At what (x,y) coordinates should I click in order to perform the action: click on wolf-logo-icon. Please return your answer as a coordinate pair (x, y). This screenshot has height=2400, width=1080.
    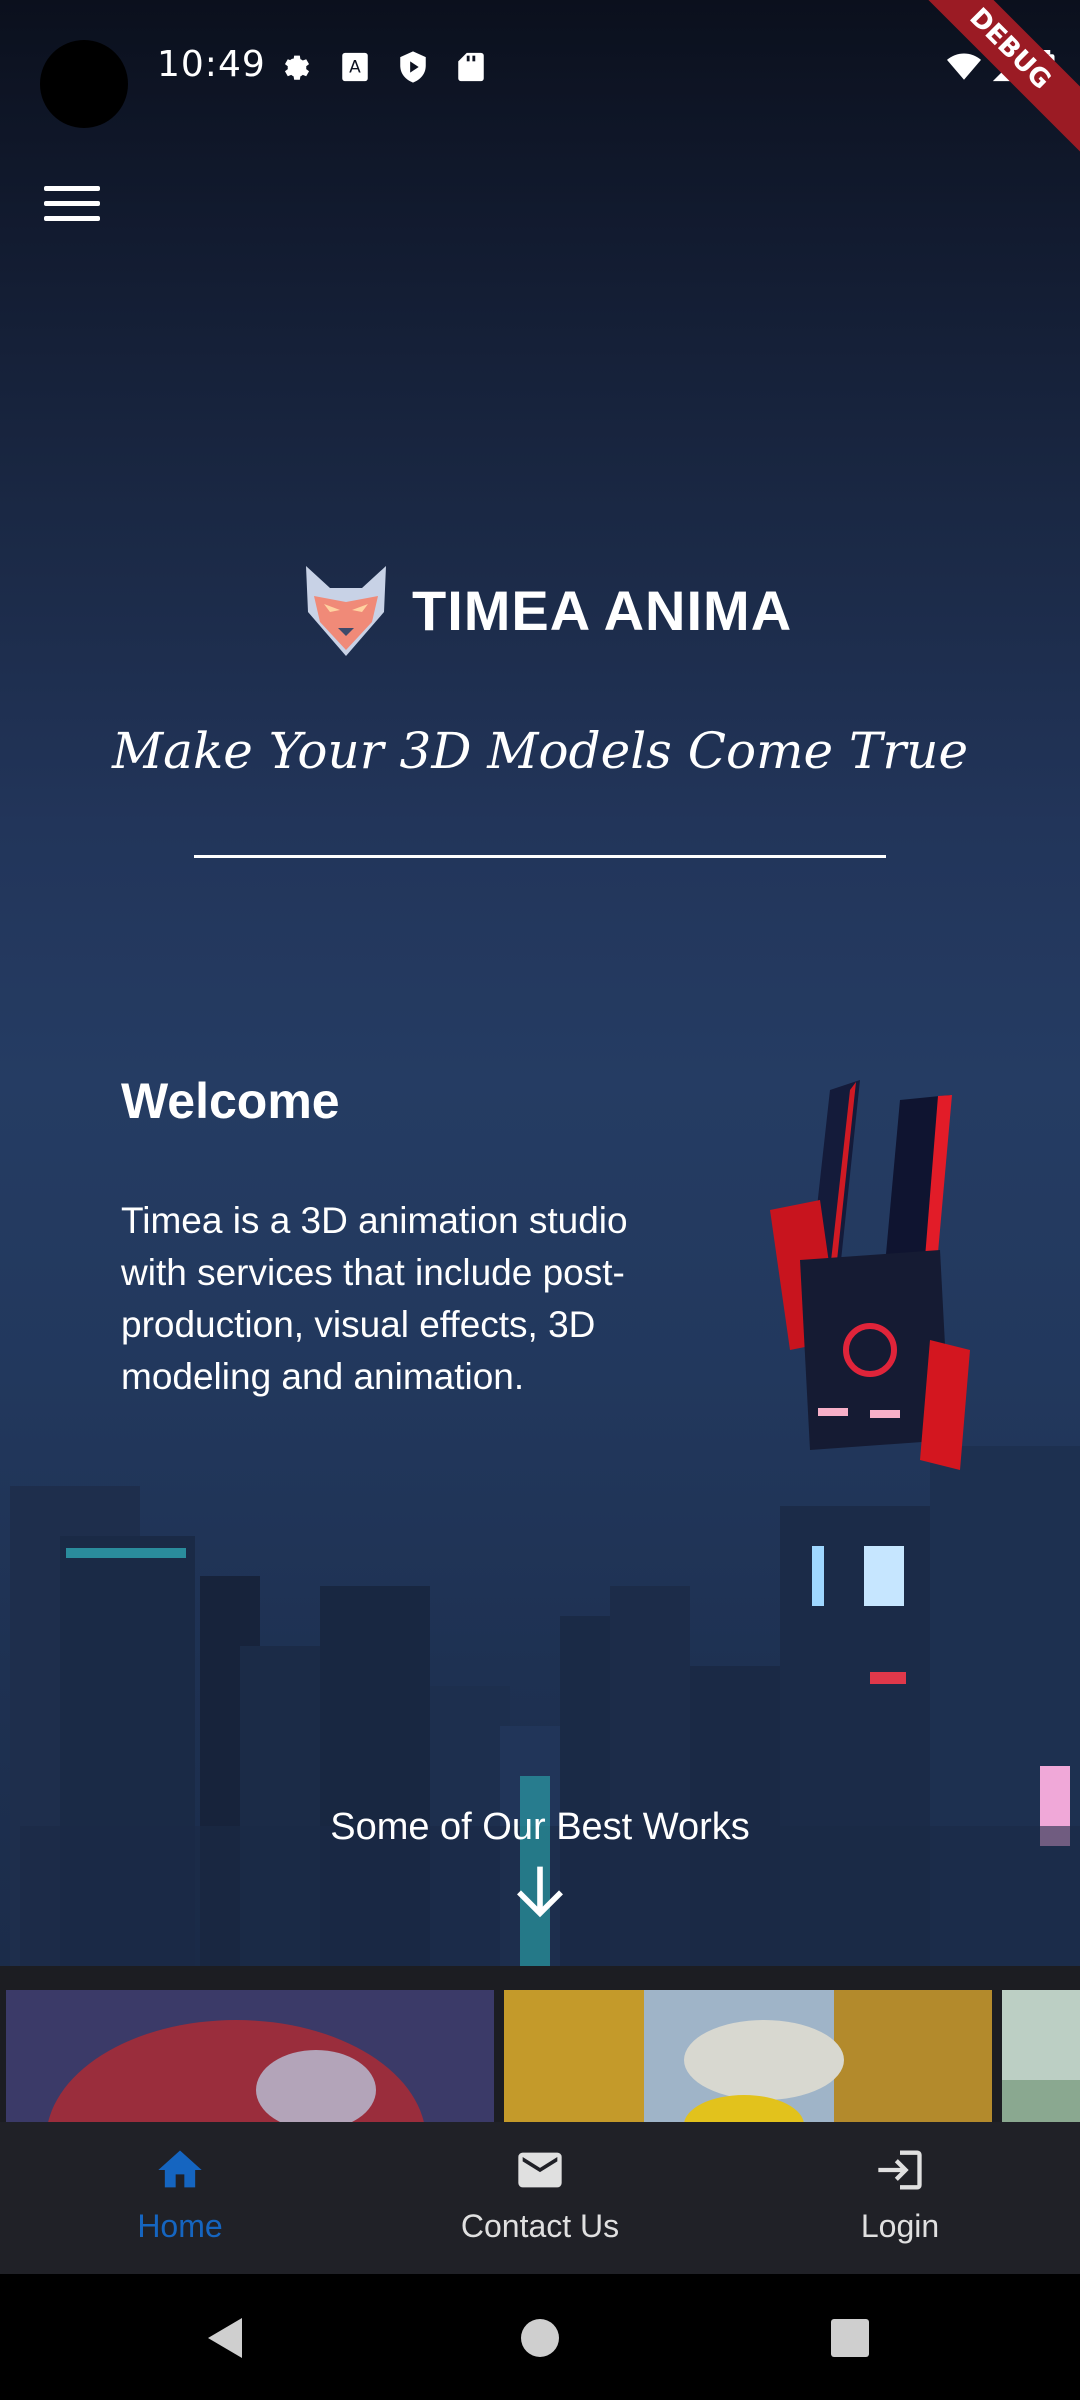
    Looking at the image, I should click on (346, 611).